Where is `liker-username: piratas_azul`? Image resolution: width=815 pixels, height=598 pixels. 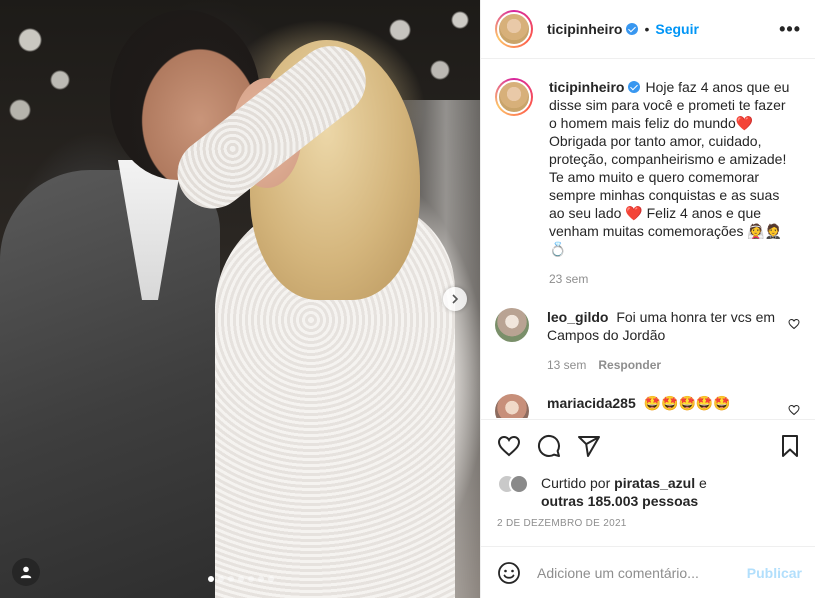
liker-username: piratas_azul is located at coordinates (654, 483).